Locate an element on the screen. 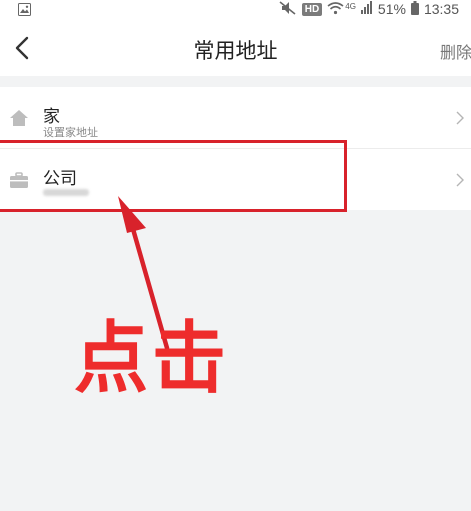 This screenshot has width=471, height=511. address-item-company: 公司 is located at coordinates (235, 179).